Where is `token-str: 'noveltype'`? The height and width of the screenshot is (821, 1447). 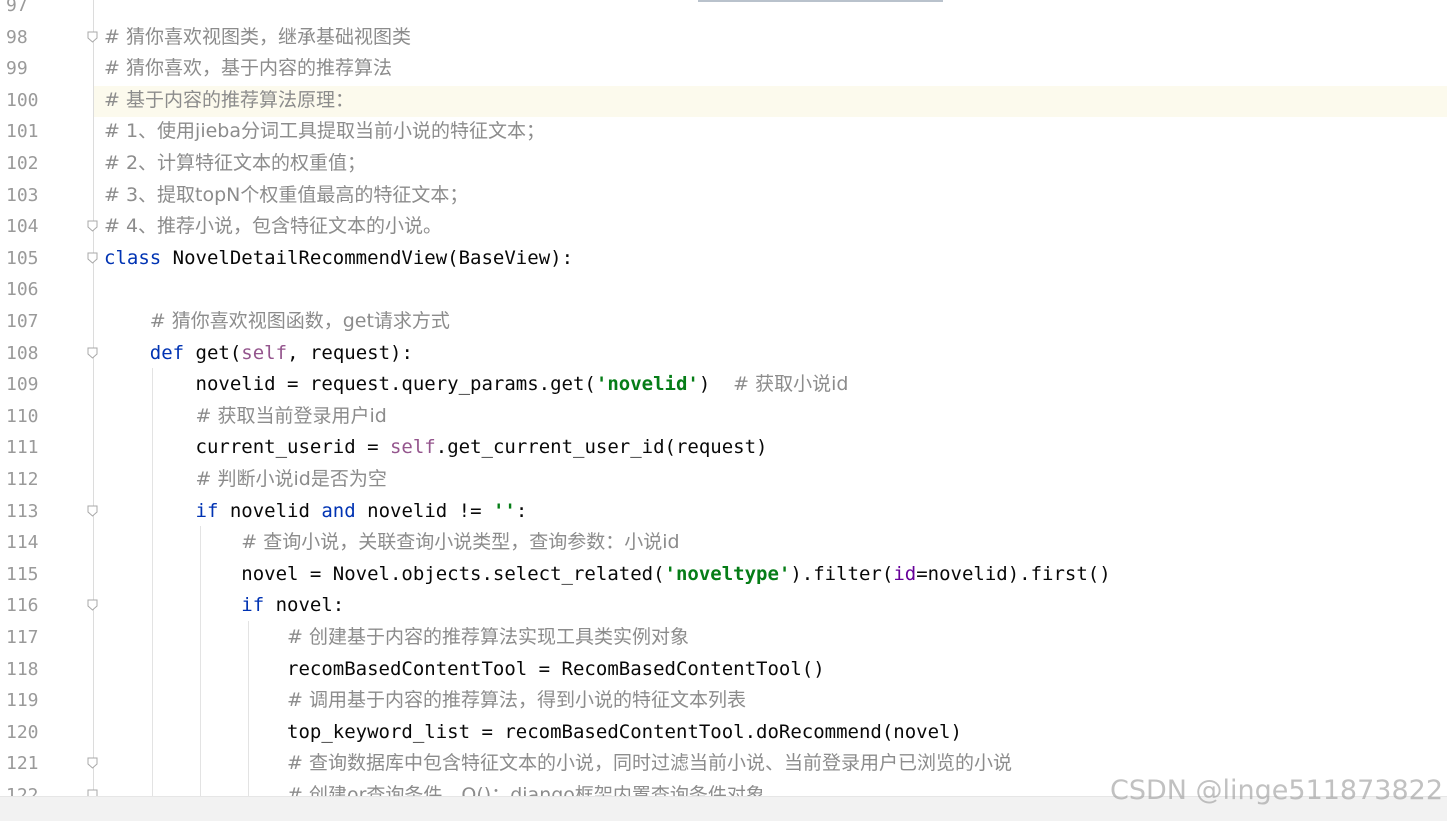 token-str: 'noveltype' is located at coordinates (727, 574).